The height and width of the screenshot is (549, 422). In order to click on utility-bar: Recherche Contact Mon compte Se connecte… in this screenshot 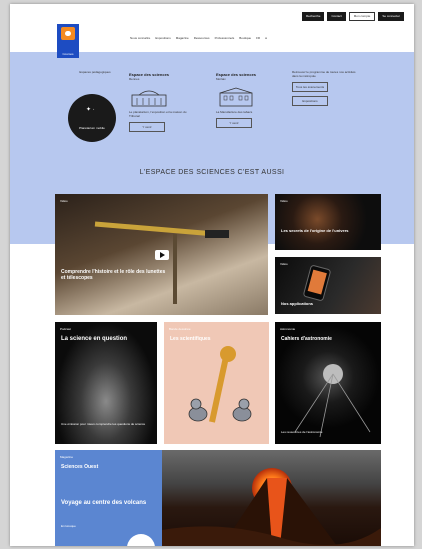, I will do `click(352, 16)`.